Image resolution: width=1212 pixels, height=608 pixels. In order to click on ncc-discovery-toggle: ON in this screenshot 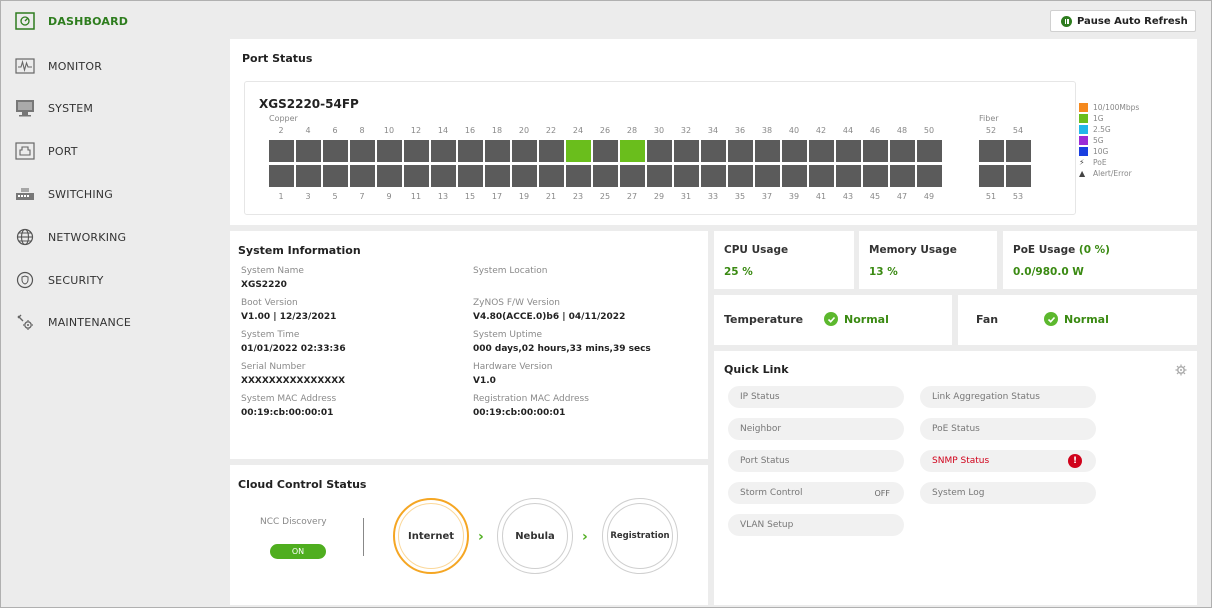, I will do `click(298, 551)`.